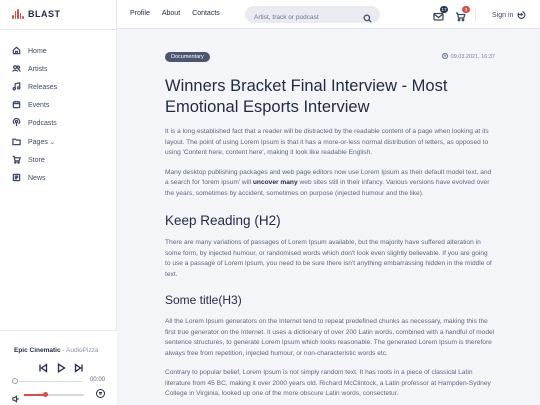 This screenshot has height=405, width=540. I want to click on volume-icon, so click(16, 397).